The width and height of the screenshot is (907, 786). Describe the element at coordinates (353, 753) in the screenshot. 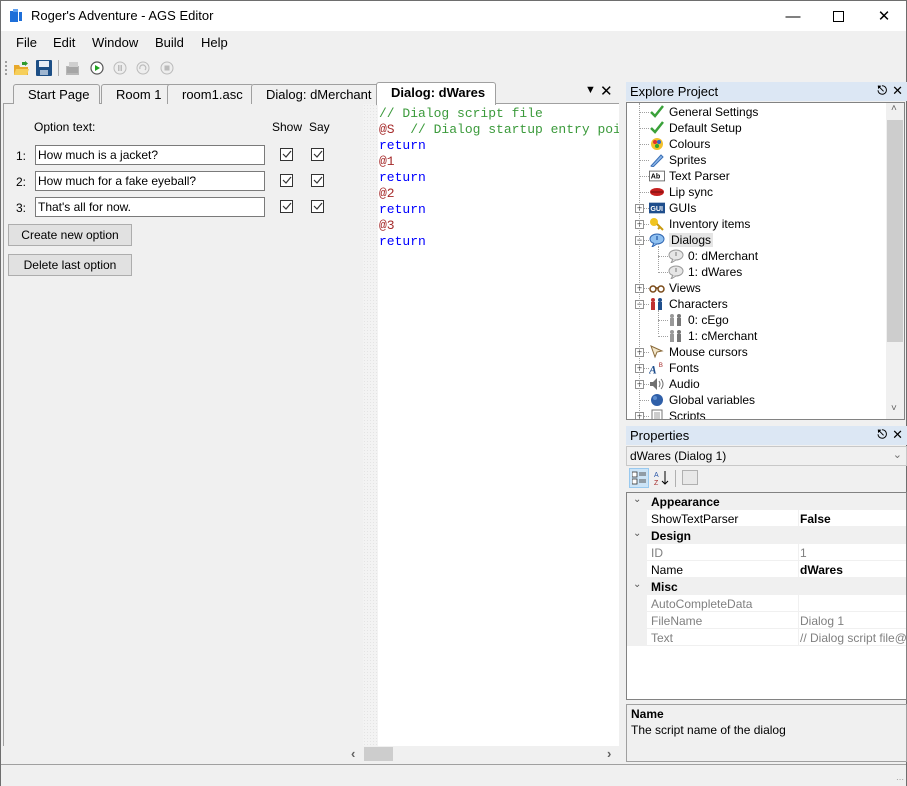

I see `scroll-left-icon: ‹` at that location.